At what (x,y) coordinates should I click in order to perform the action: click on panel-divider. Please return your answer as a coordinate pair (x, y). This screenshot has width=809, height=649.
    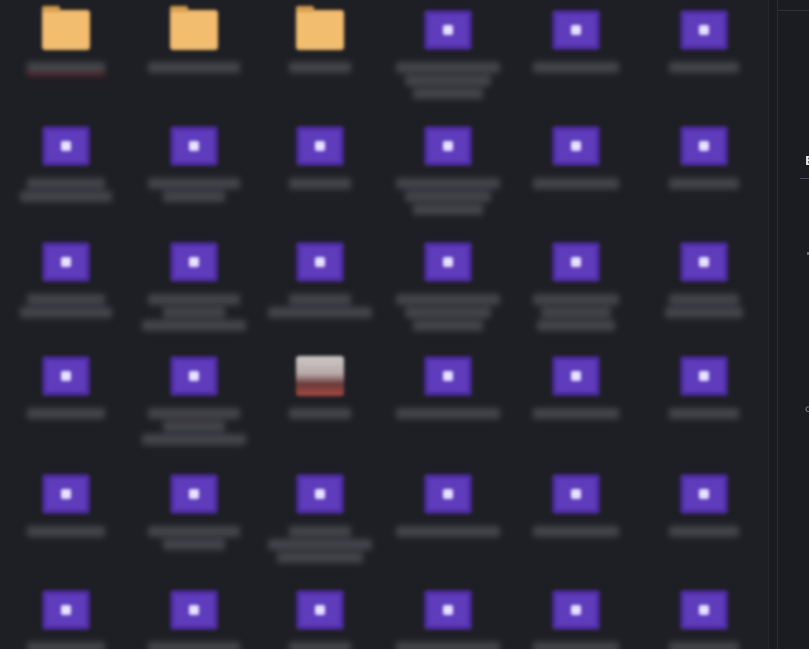
    Looking at the image, I should click on (793, 10).